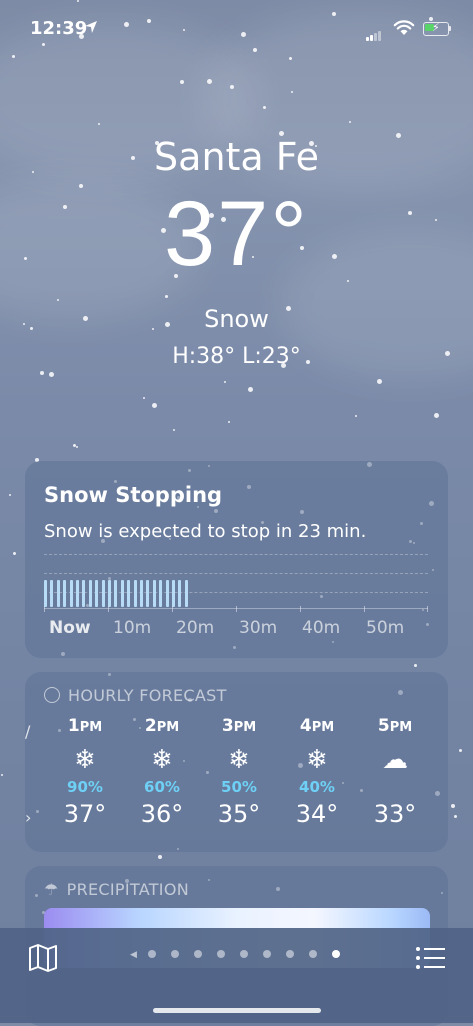 This screenshot has height=1026, width=473. What do you see at coordinates (436, 28) in the screenshot?
I see `battery-icon: ⚡` at bounding box center [436, 28].